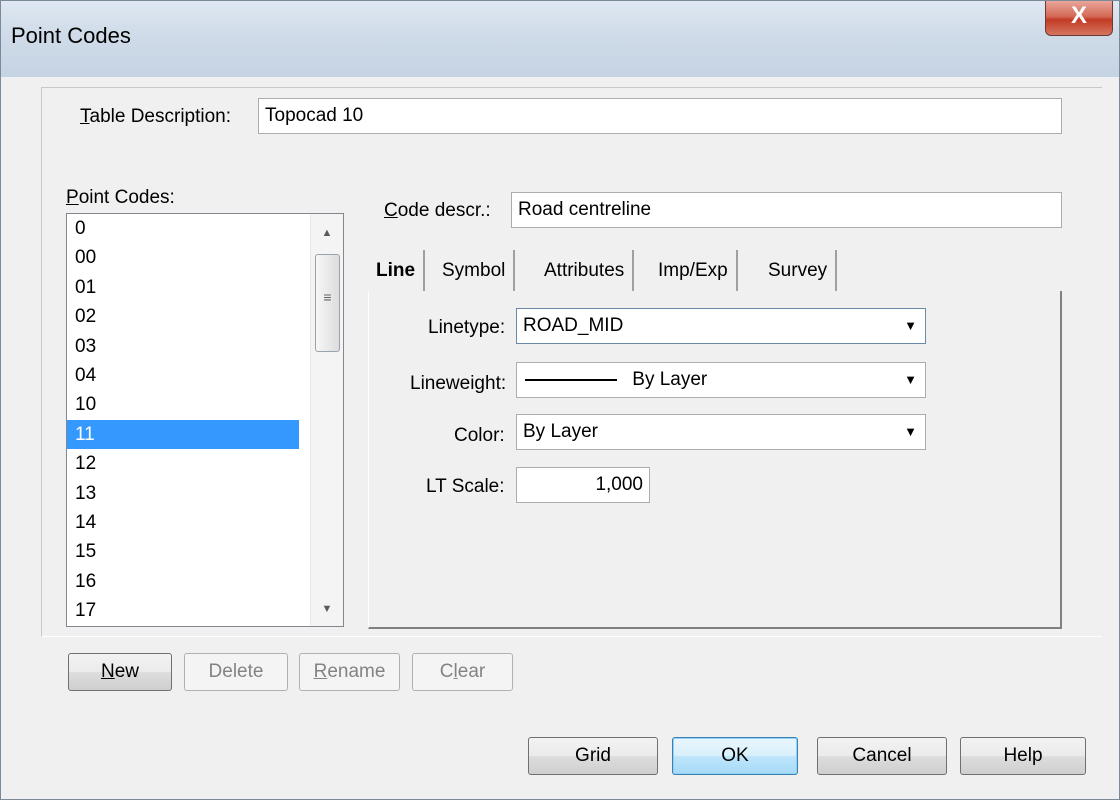 The width and height of the screenshot is (1120, 800). What do you see at coordinates (882, 756) in the screenshot?
I see `cancel-button: Cancel` at bounding box center [882, 756].